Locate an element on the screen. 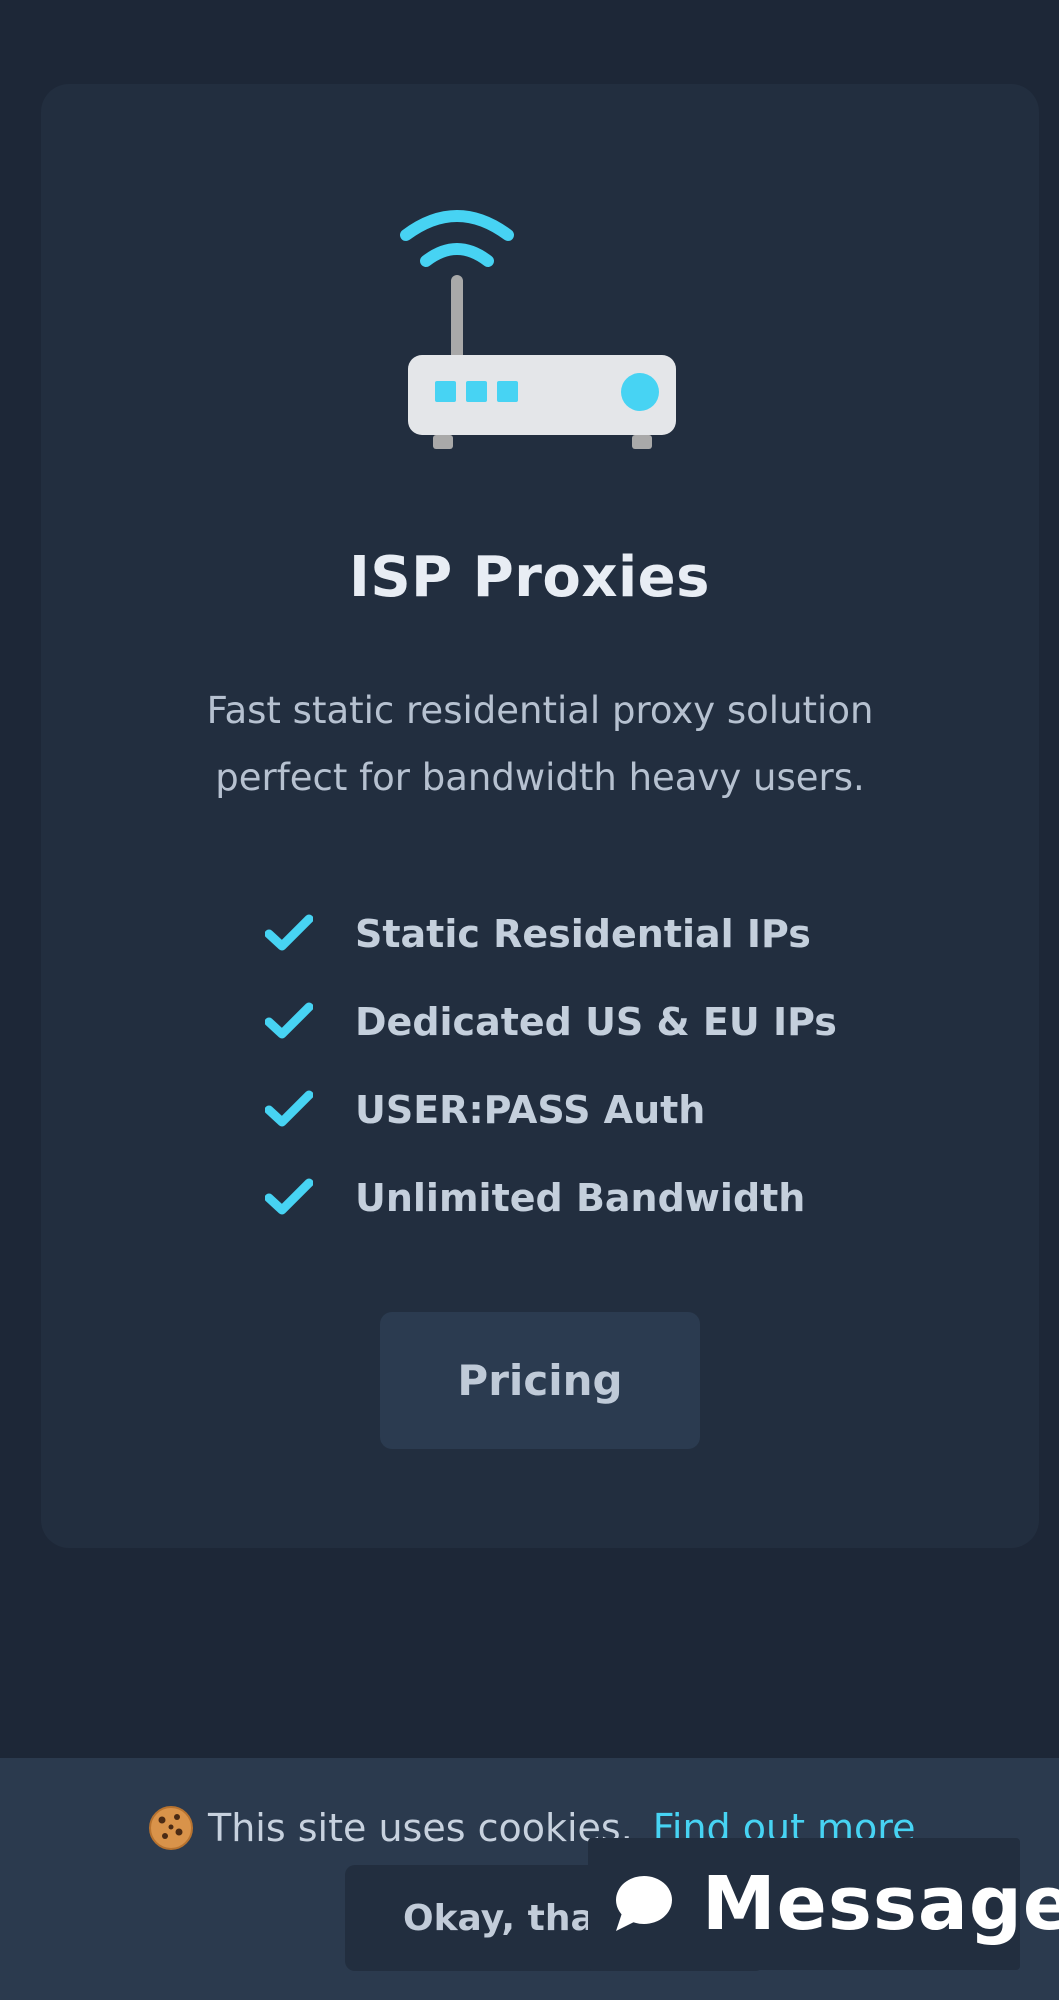  router-icon is located at coordinates (538, 329).